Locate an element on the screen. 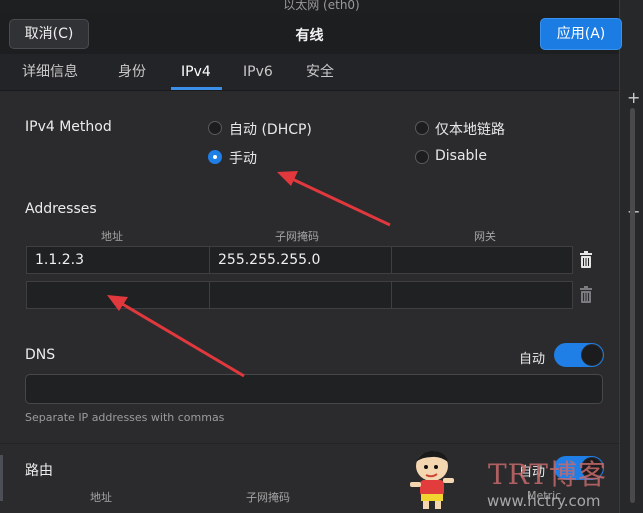  cartoon-mascot-icon is located at coordinates (432, 479).